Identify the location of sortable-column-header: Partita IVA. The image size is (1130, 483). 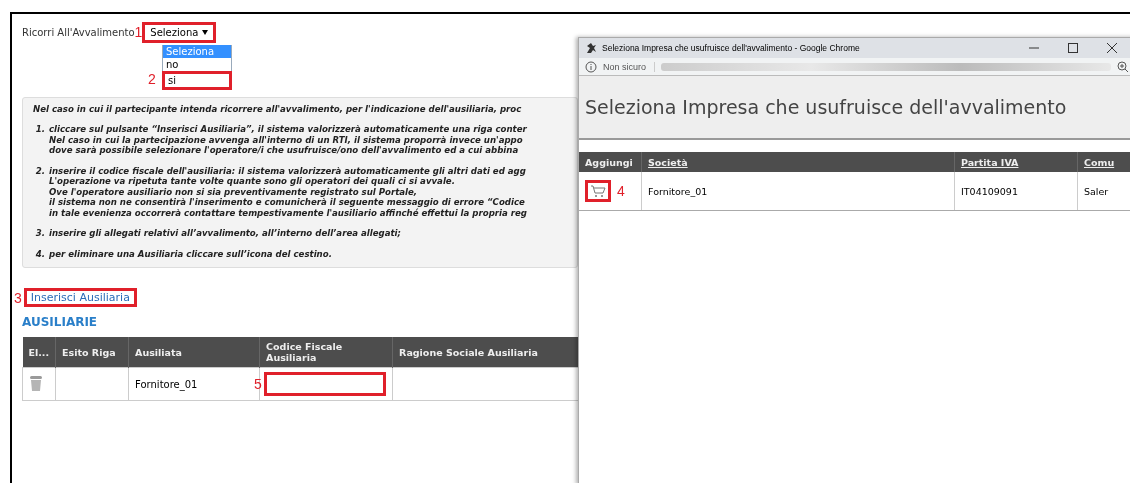
(1016, 162).